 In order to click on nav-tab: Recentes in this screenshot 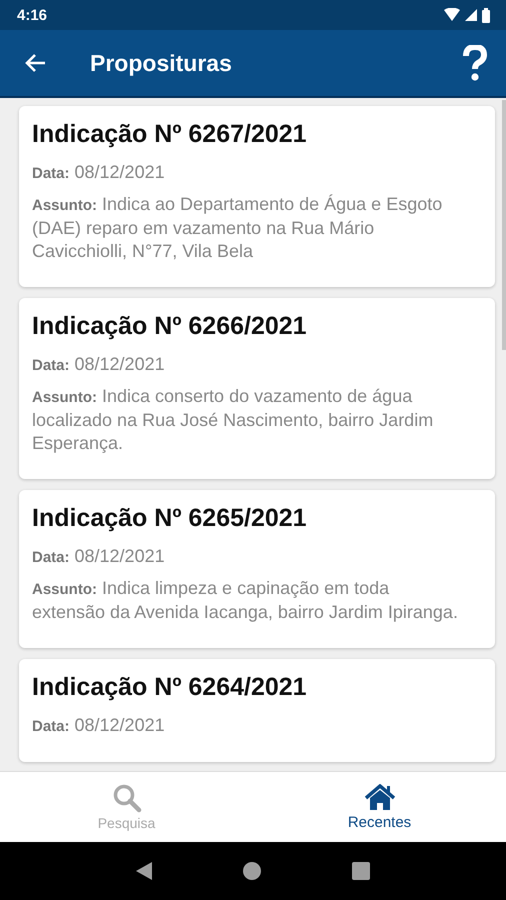, I will do `click(379, 807)`.